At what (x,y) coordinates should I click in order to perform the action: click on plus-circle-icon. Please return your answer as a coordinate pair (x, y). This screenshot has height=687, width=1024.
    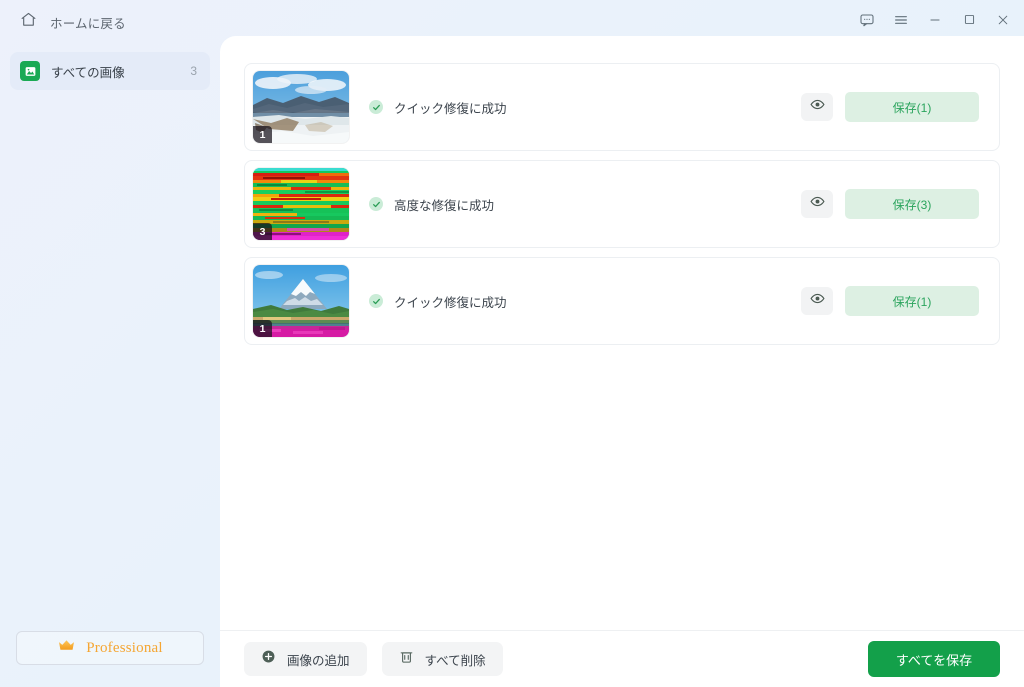
    Looking at the image, I should click on (268, 659).